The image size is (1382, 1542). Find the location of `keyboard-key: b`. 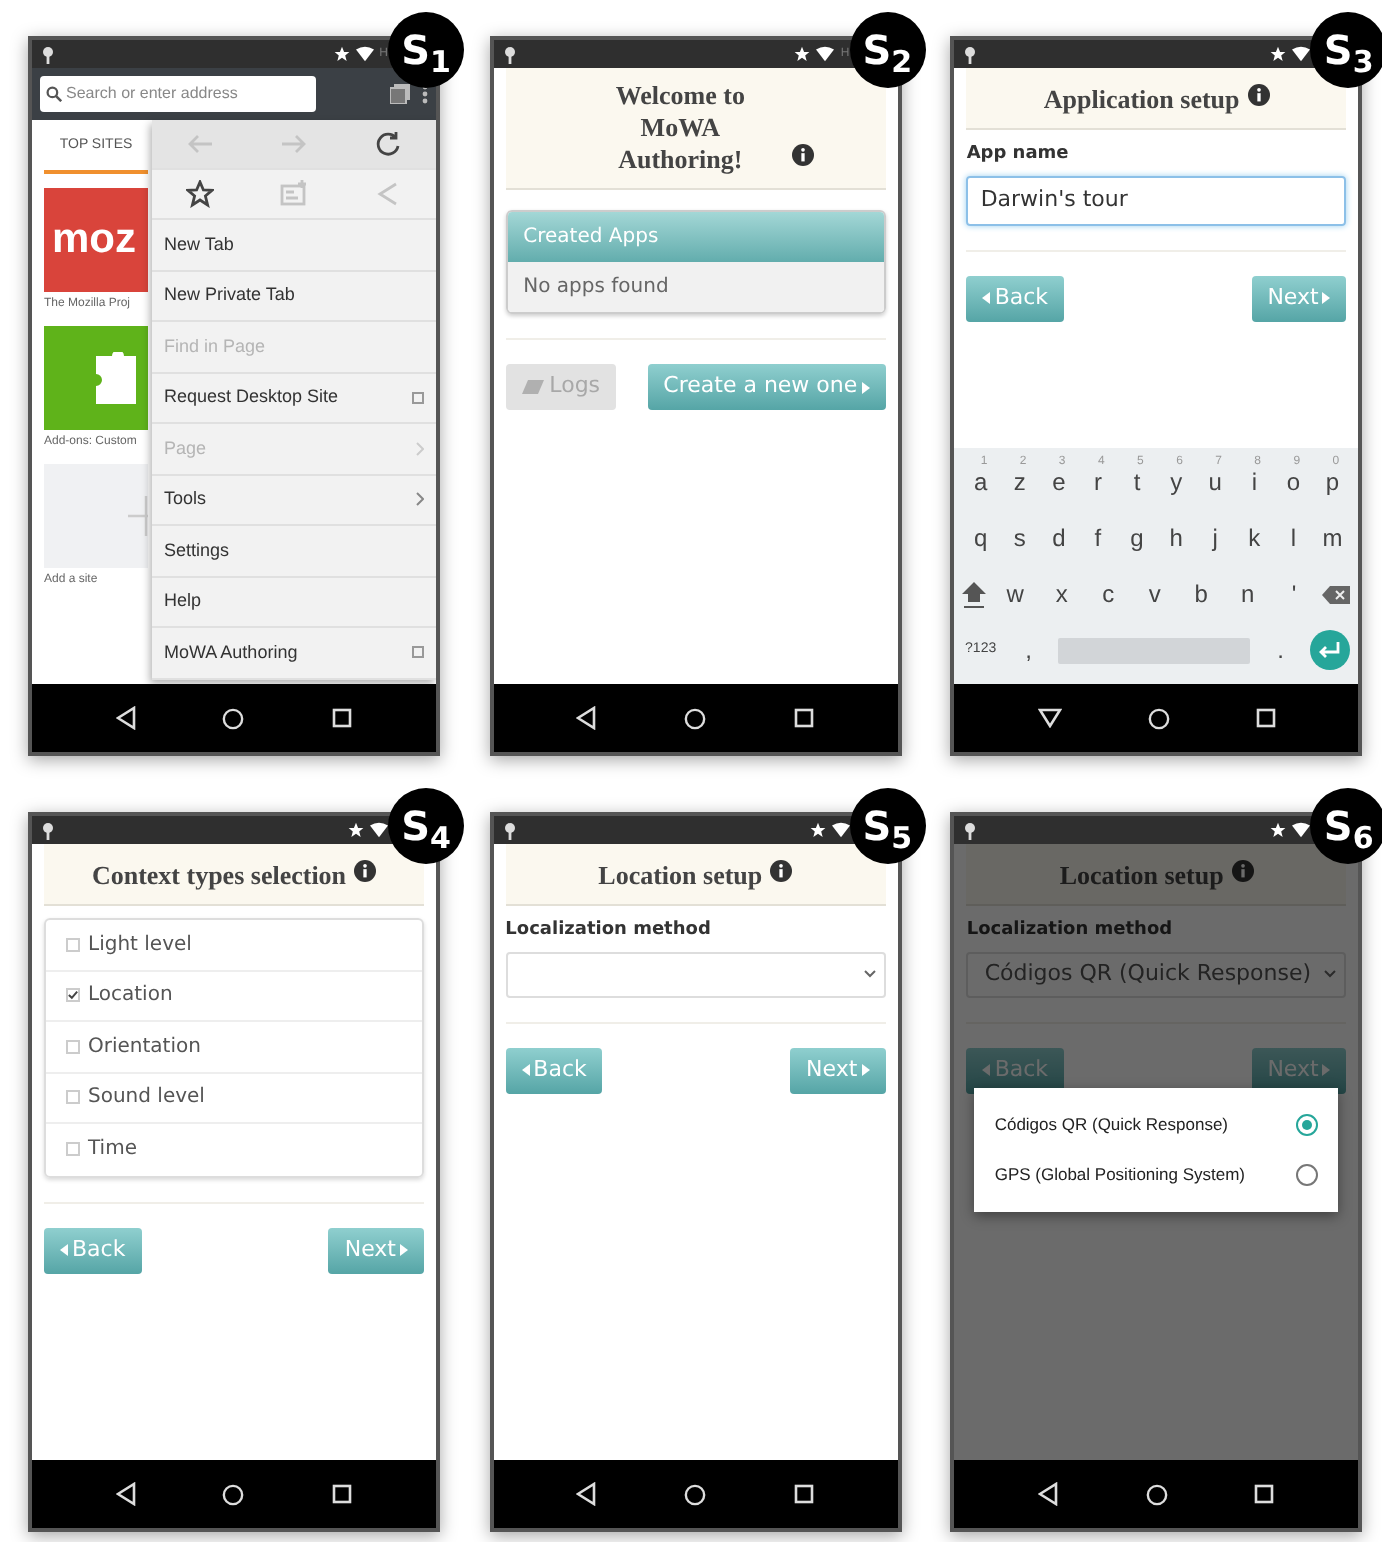

keyboard-key: b is located at coordinates (1201, 594).